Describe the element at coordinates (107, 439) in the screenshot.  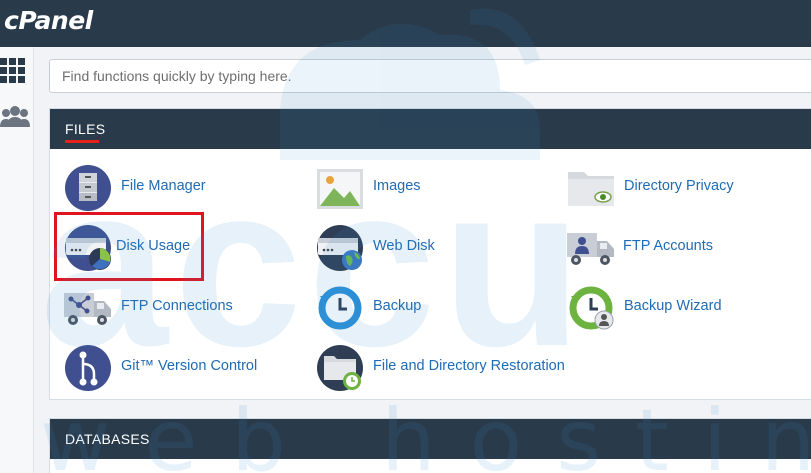
I see `databases-panel-title: DATABASES` at that location.